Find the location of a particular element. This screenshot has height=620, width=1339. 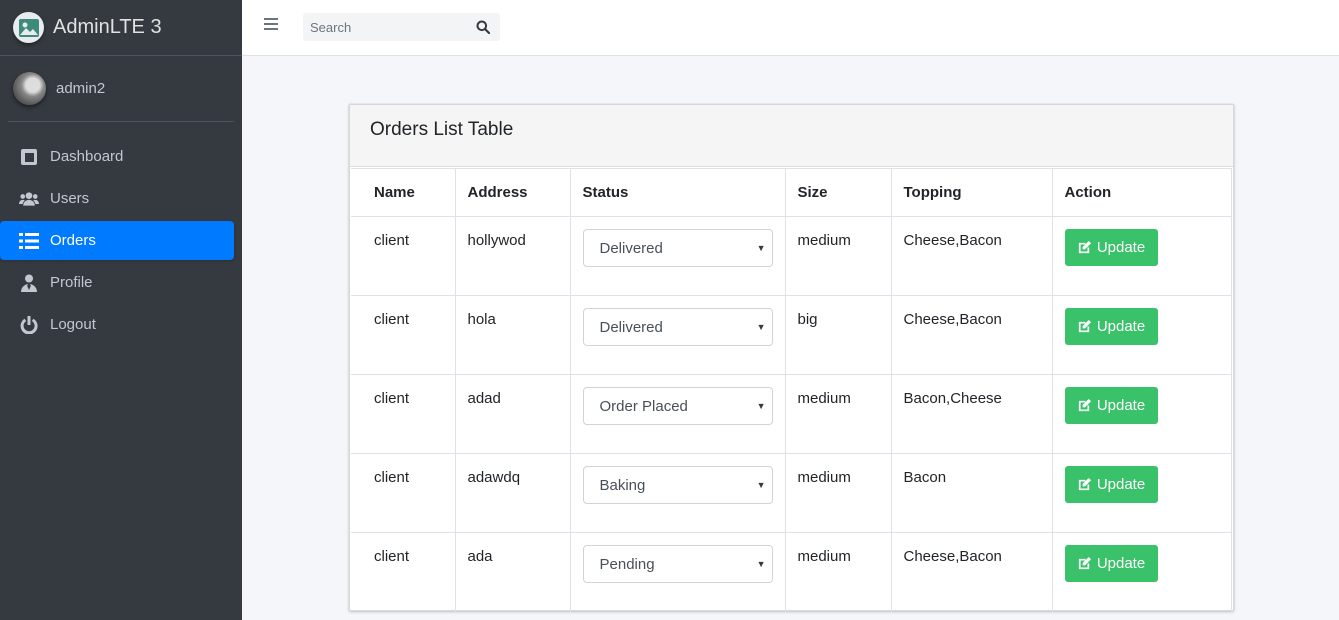

cell-address: adad is located at coordinates (512, 414).